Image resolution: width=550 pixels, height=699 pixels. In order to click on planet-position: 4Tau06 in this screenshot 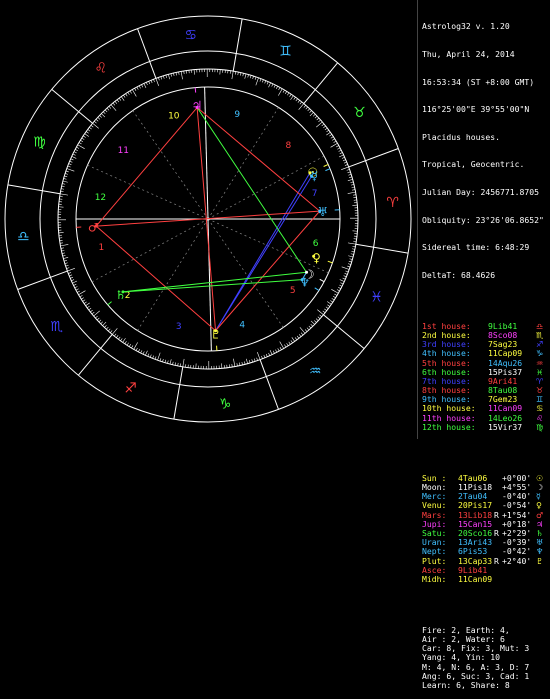, I will do `click(472, 478)`.